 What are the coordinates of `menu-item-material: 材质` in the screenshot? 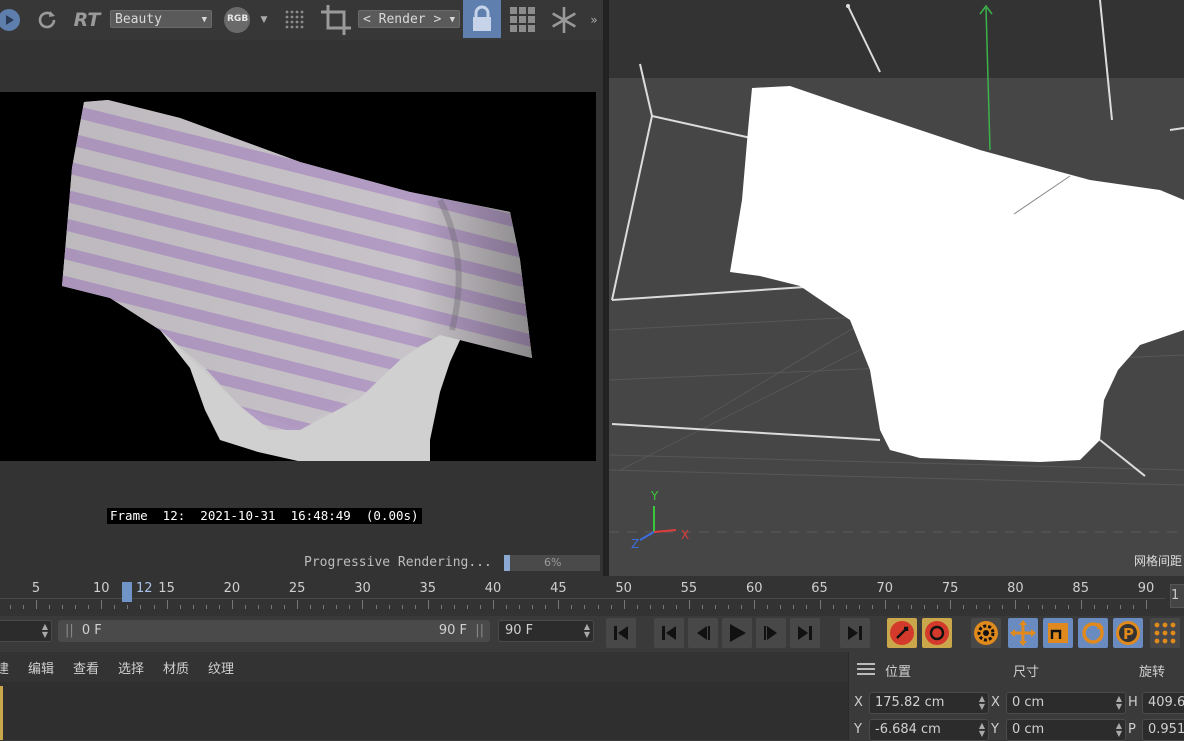 It's located at (176, 667).